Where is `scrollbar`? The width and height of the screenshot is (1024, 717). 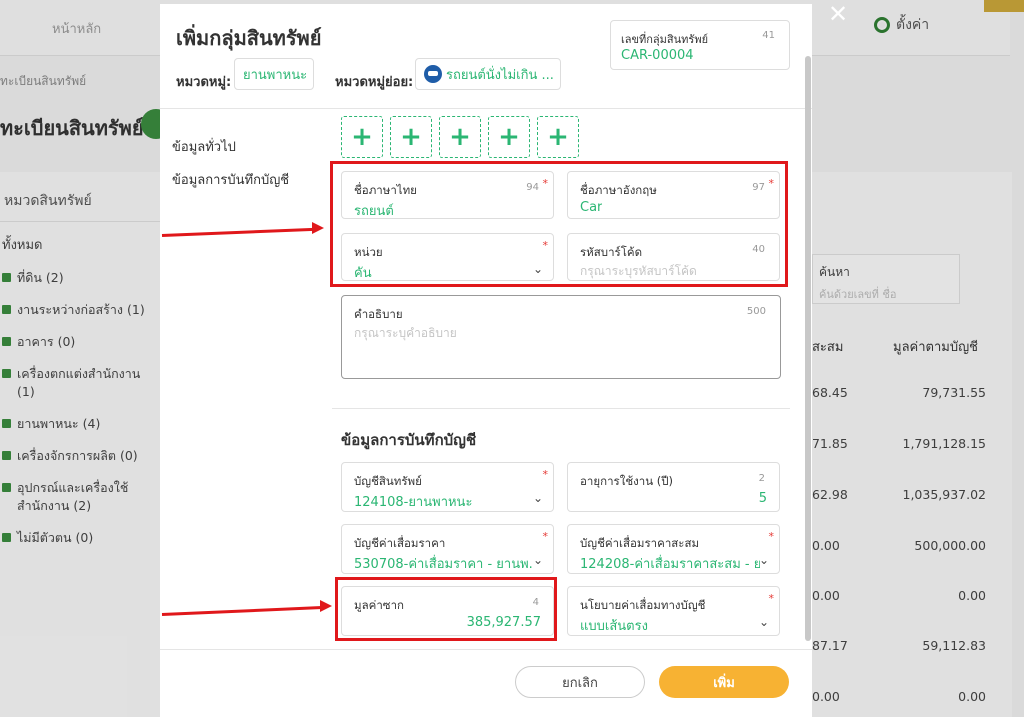 scrollbar is located at coordinates (808, 348).